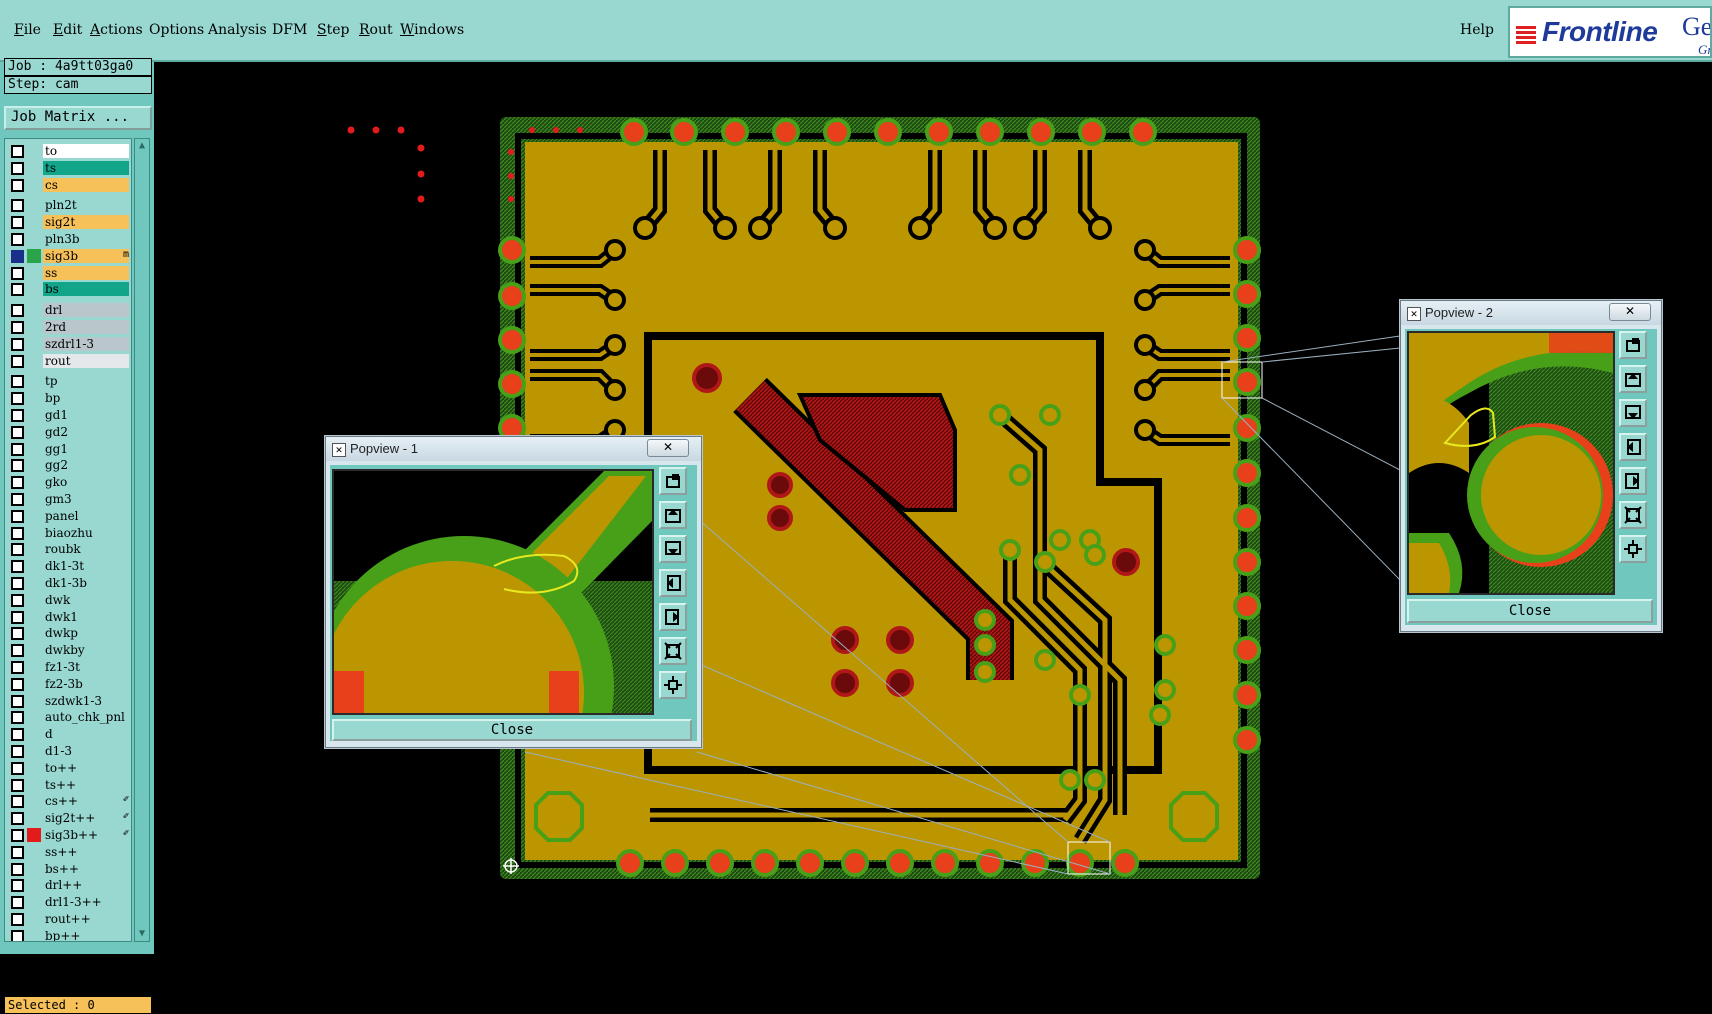 The height and width of the screenshot is (1014, 1712). I want to click on layer-name: ss, so click(86, 272).